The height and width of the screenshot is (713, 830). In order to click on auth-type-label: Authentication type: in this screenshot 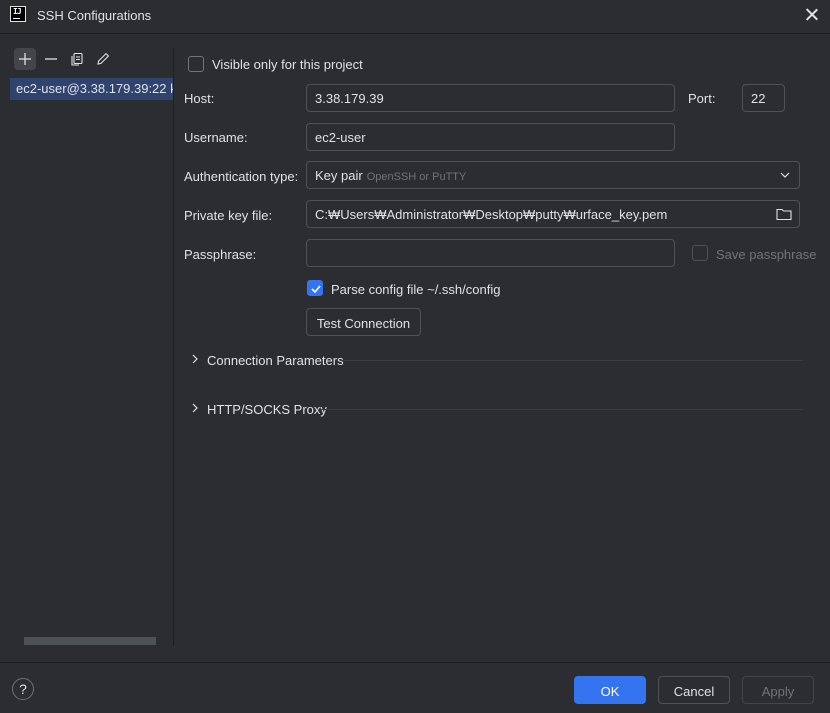, I will do `click(241, 176)`.